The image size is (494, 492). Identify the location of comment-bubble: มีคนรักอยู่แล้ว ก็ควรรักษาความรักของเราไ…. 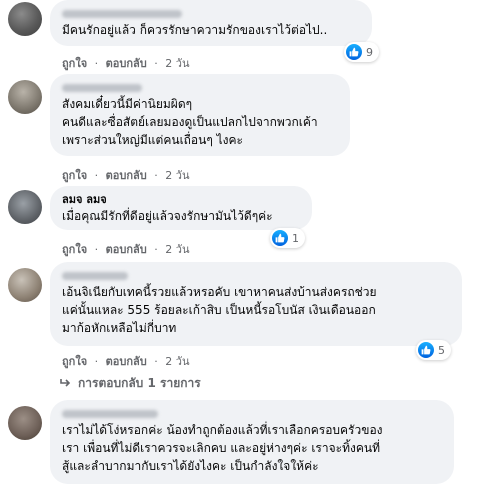
(211, 23).